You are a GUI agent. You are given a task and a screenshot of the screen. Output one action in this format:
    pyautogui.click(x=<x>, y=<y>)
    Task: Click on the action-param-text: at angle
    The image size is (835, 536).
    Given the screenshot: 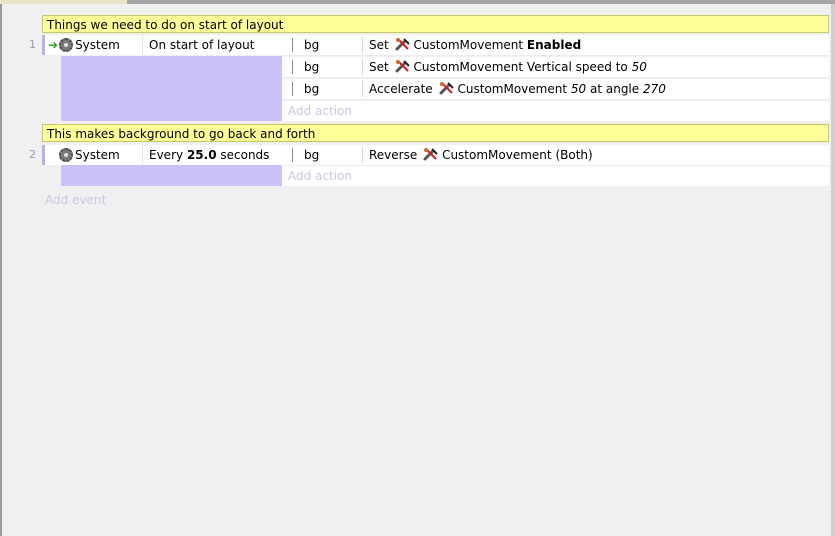 What is the action you would take?
    pyautogui.click(x=614, y=89)
    